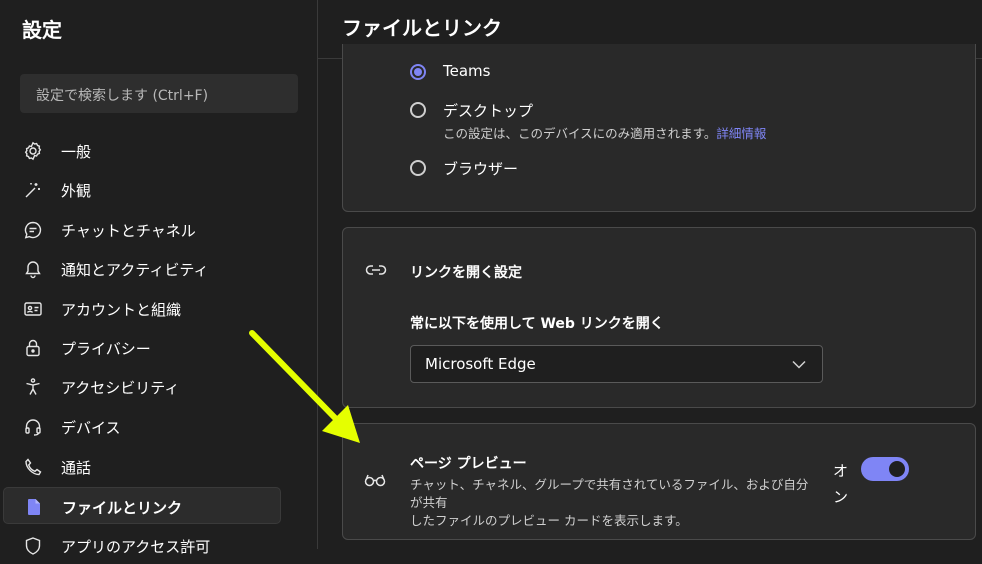 This screenshot has width=982, height=564. Describe the element at coordinates (128, 231) in the screenshot. I see `sidebar-item-label: チャットとチャネル` at that location.